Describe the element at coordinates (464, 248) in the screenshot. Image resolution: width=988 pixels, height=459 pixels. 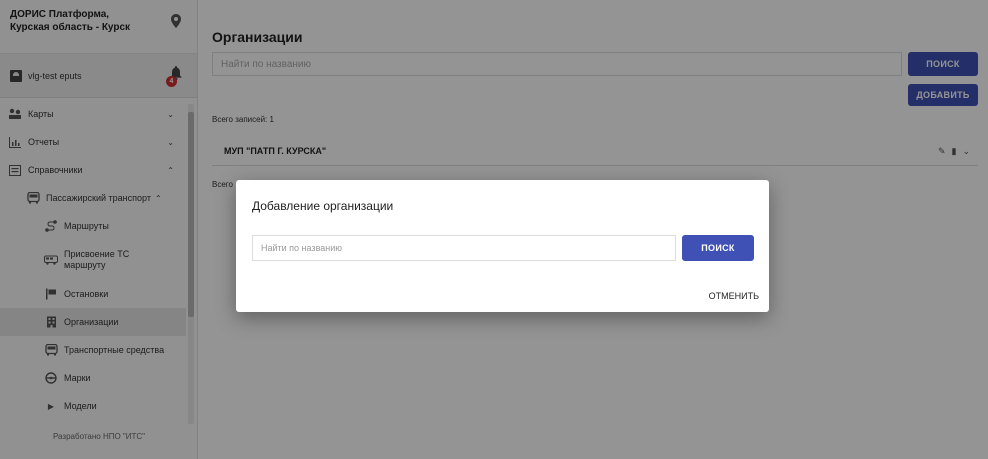
I see `dialog-search-input: Найти по названию` at that location.